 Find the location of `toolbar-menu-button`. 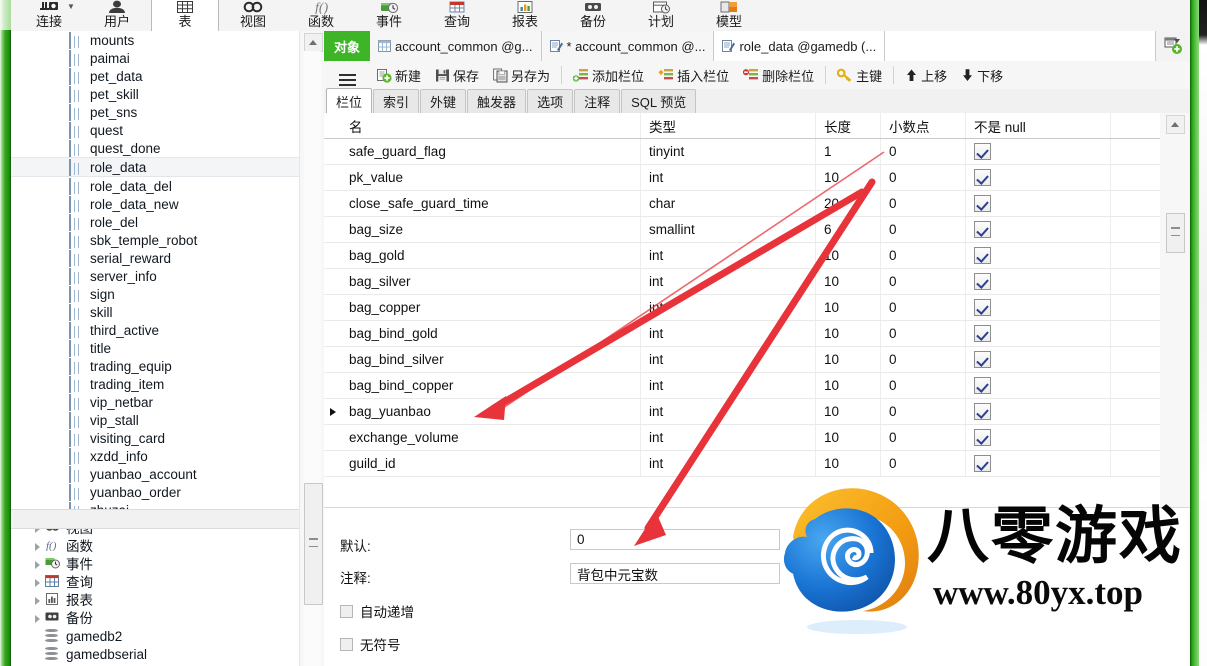

toolbar-menu-button is located at coordinates (347, 75).